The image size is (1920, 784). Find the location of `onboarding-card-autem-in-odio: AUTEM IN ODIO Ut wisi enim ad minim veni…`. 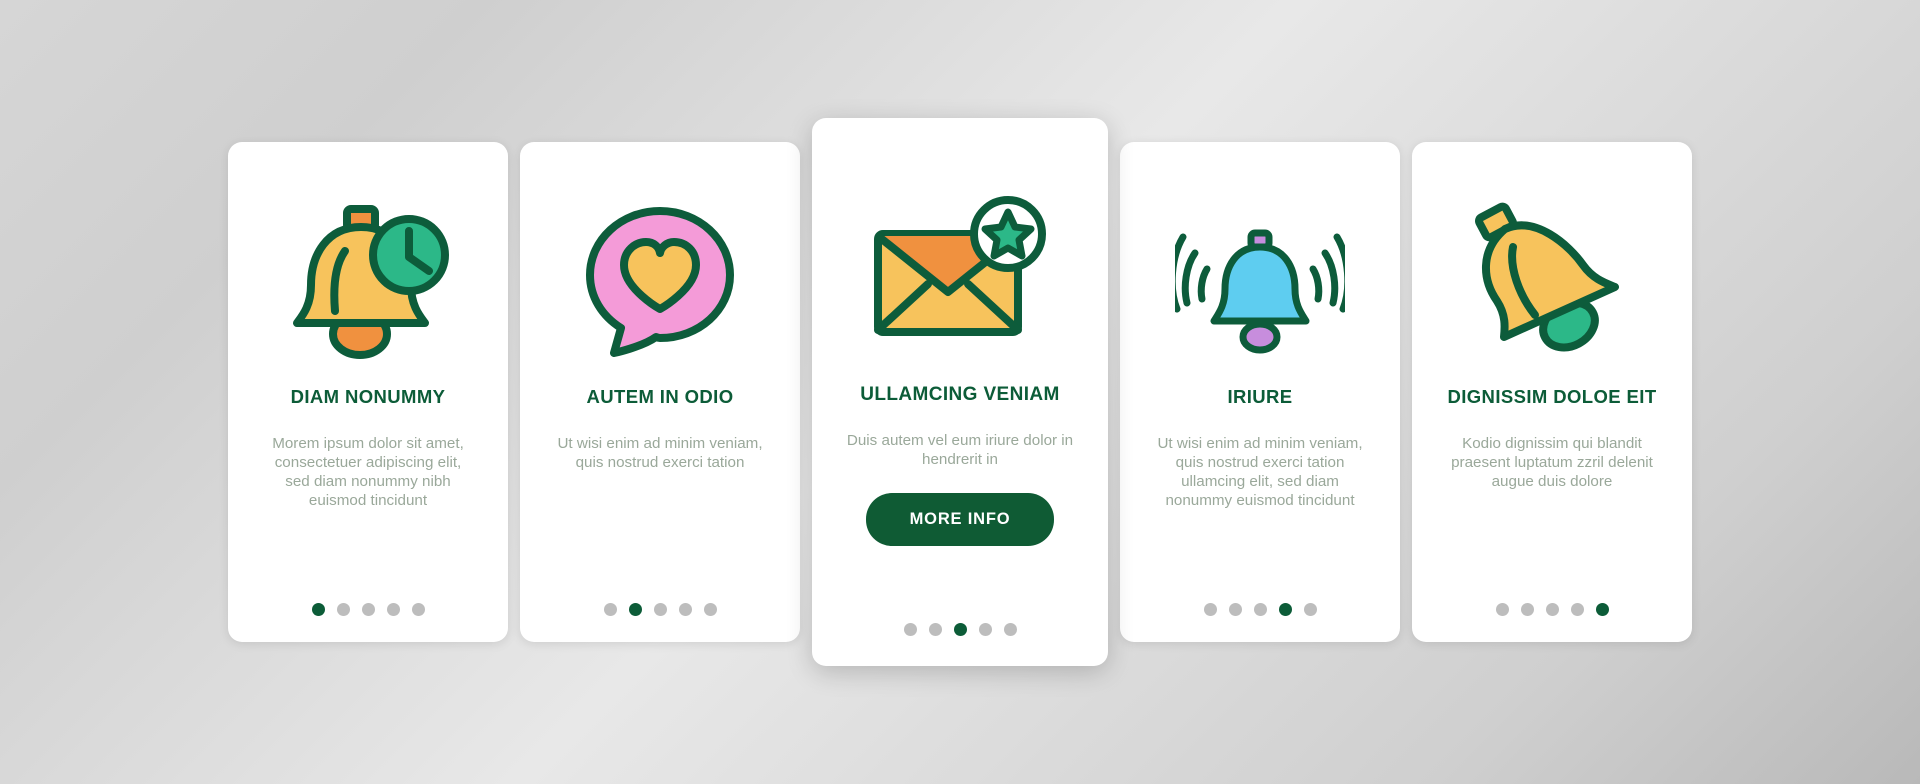

onboarding-card-autem-in-odio: AUTEM IN ODIO Ut wisi enim ad minim veni… is located at coordinates (660, 392).